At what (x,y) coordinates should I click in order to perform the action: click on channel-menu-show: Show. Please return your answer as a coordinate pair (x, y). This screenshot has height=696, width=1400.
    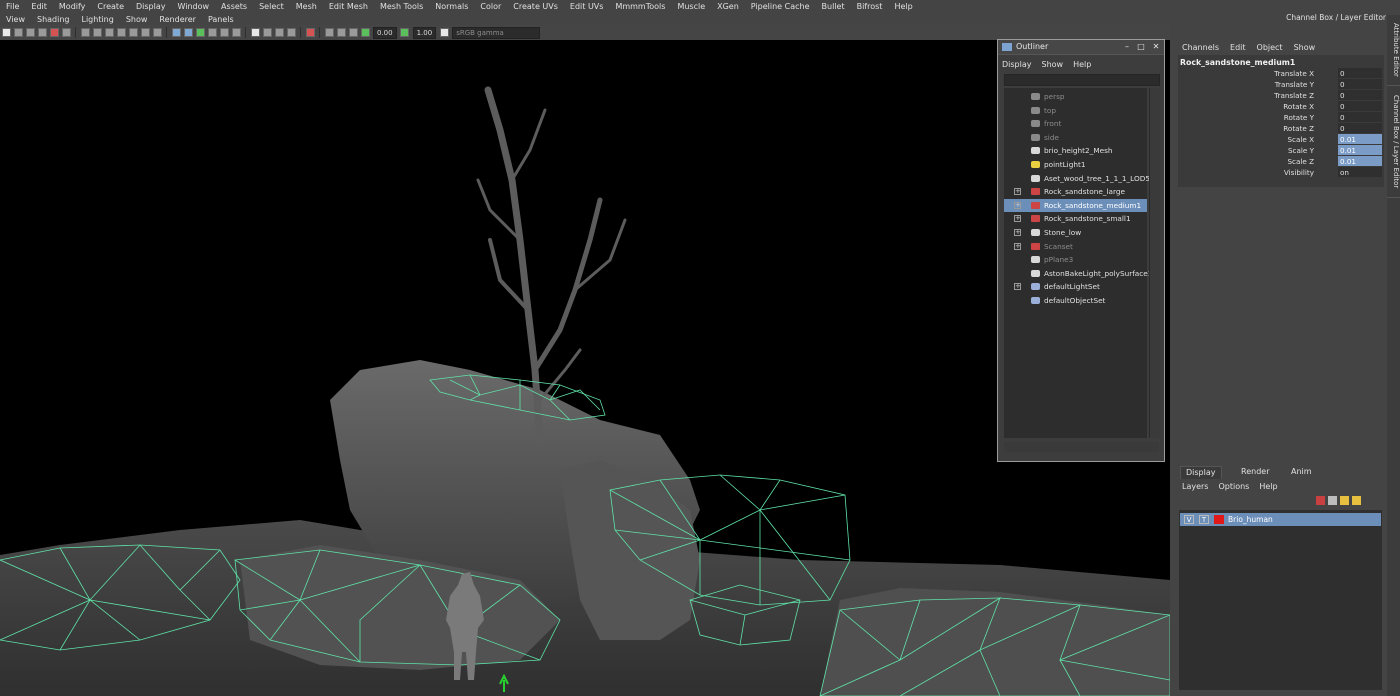
    Looking at the image, I should click on (1305, 47).